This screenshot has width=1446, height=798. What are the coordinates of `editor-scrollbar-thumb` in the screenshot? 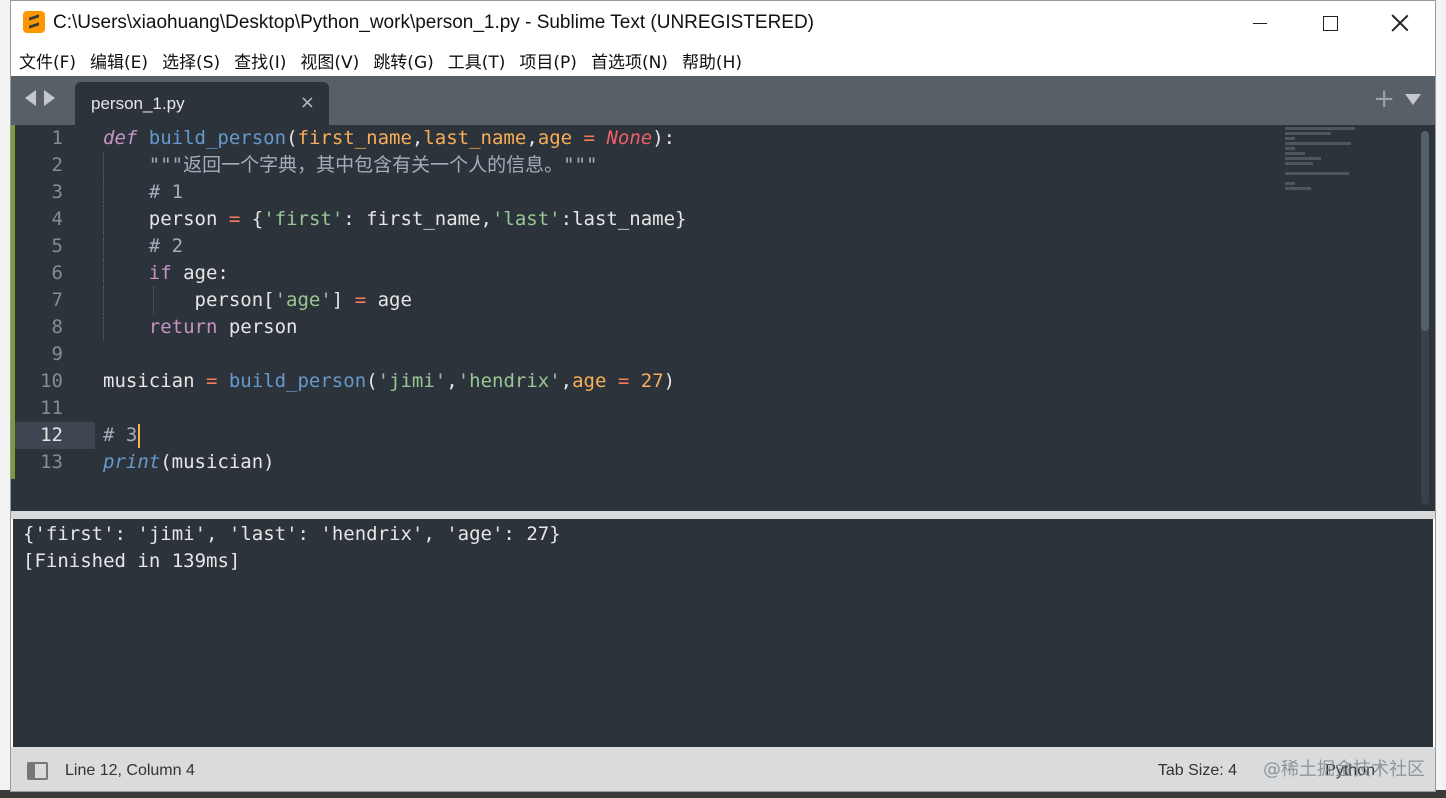 It's located at (1425, 231).